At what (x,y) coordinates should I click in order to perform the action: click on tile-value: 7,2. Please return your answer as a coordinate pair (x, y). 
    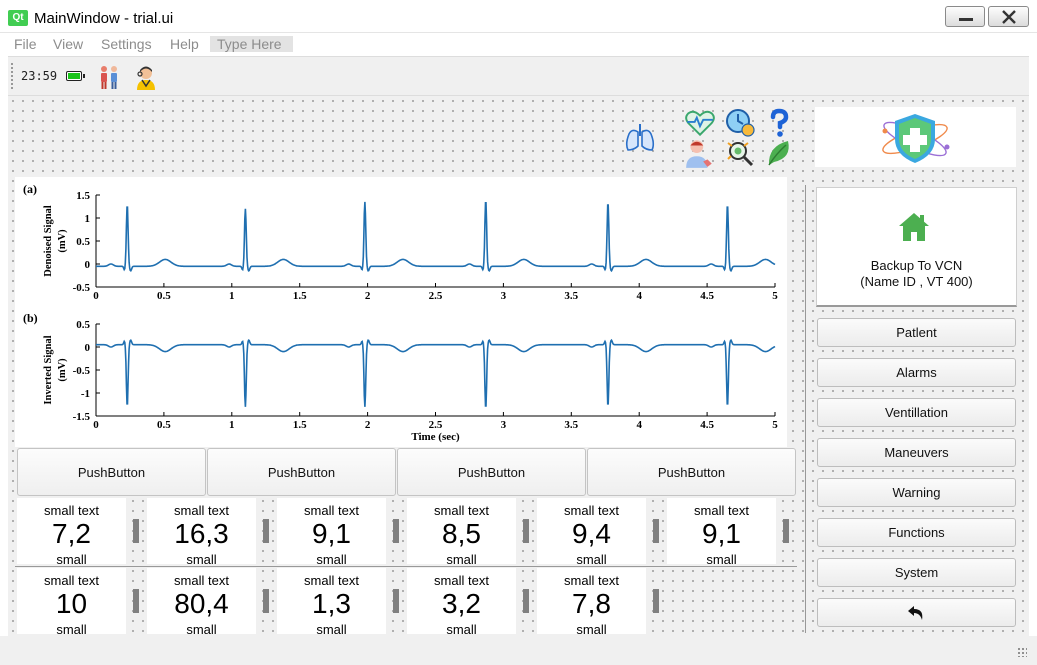
    Looking at the image, I should click on (71, 533).